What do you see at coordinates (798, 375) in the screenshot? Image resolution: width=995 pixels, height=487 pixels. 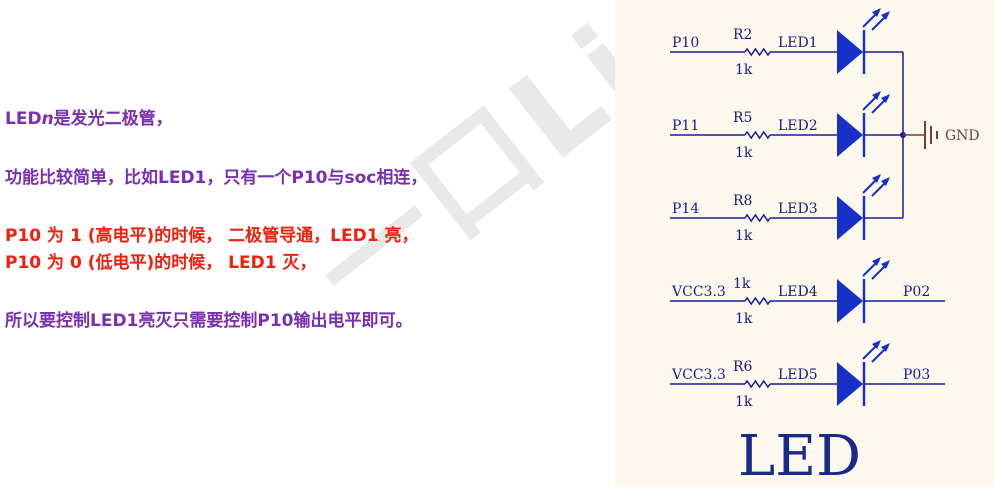 I see `led-label: LED5` at bounding box center [798, 375].